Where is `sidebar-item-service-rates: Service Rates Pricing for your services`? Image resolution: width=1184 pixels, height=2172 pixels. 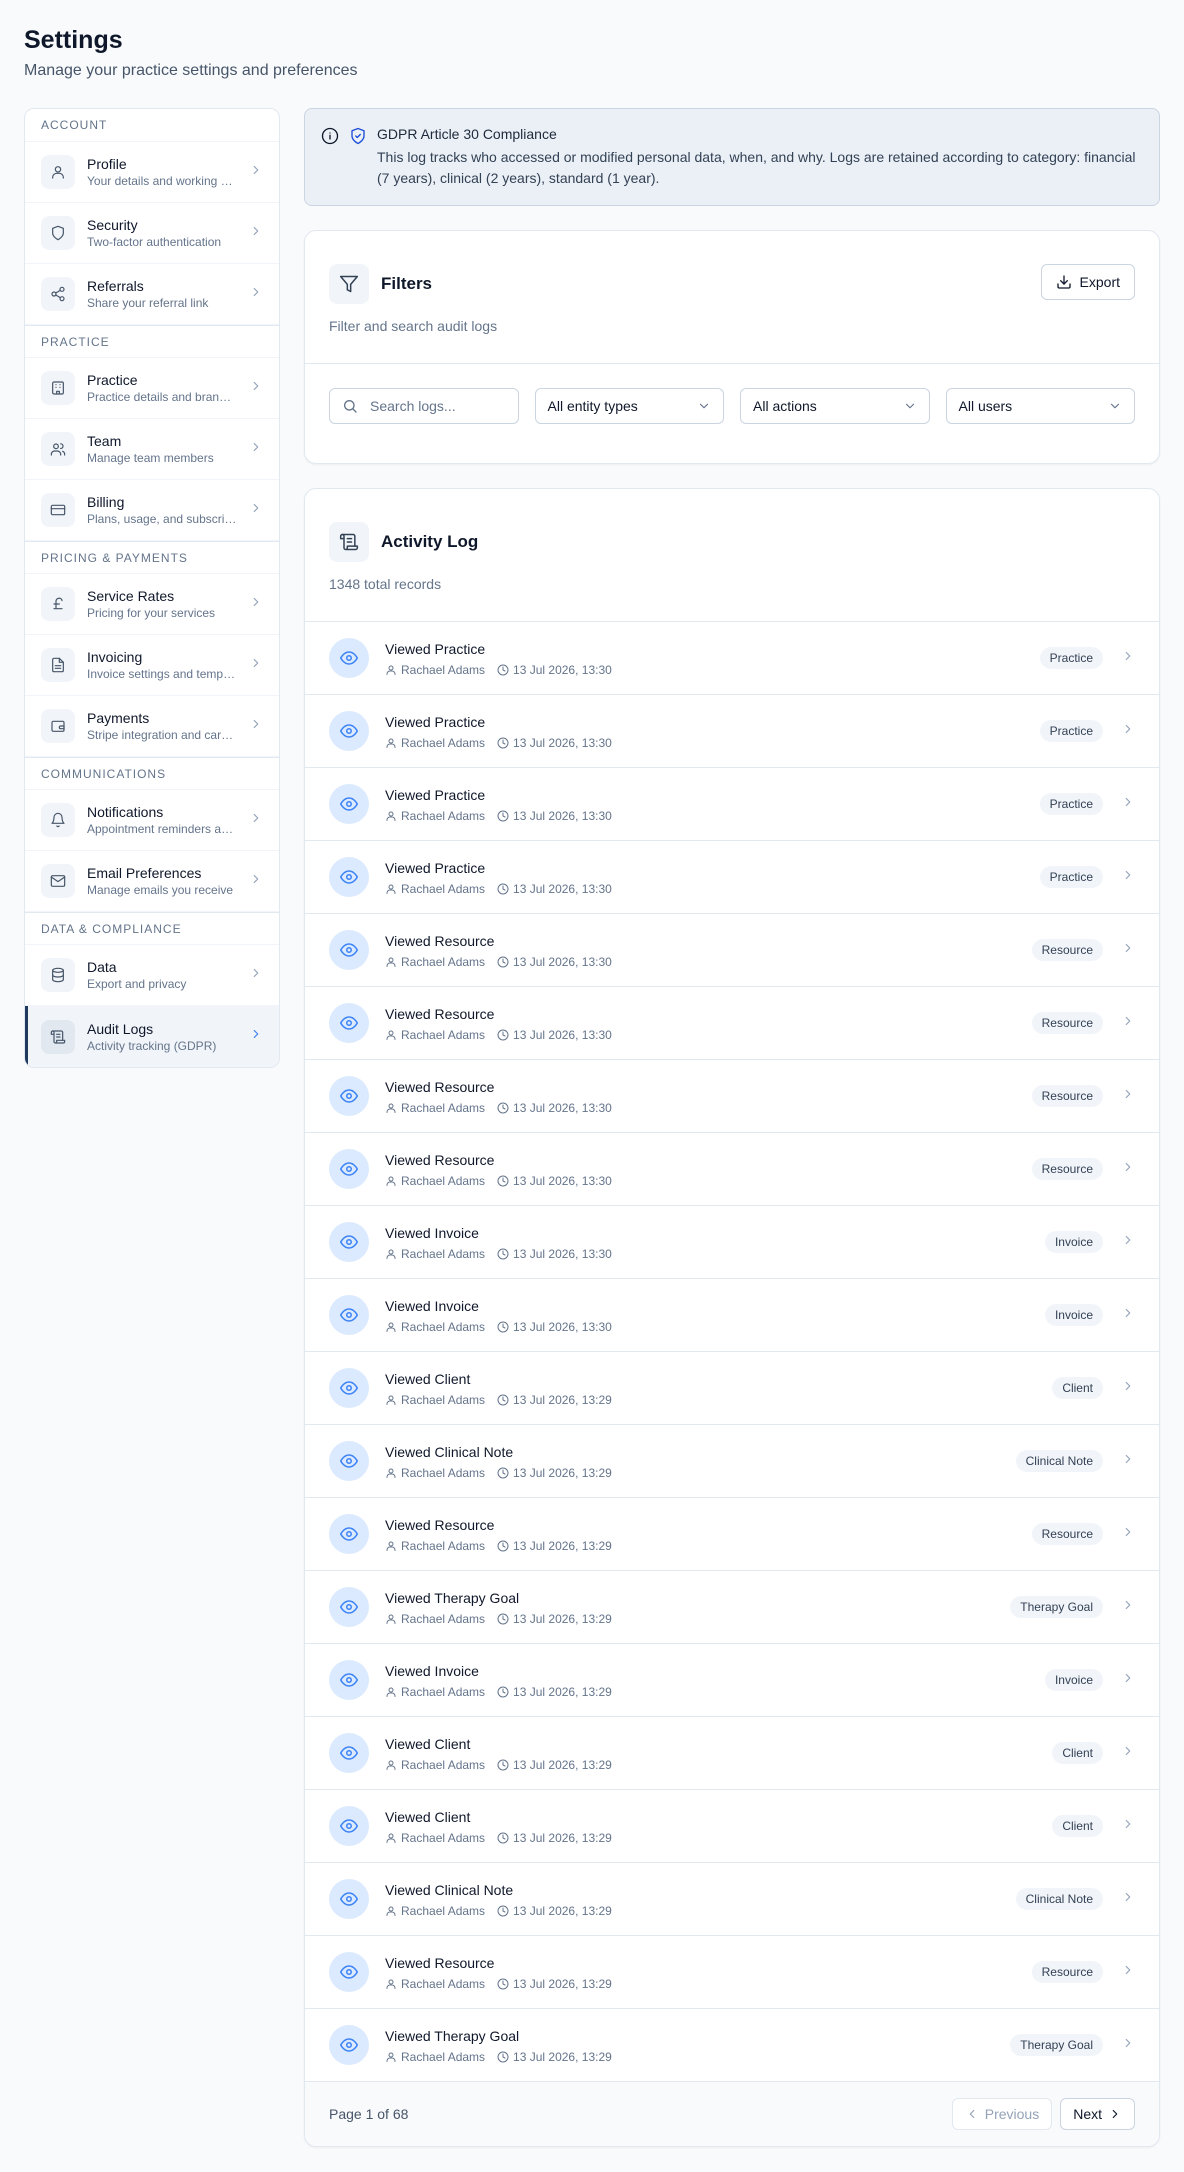 sidebar-item-service-rates: Service Rates Pricing for your services is located at coordinates (152, 604).